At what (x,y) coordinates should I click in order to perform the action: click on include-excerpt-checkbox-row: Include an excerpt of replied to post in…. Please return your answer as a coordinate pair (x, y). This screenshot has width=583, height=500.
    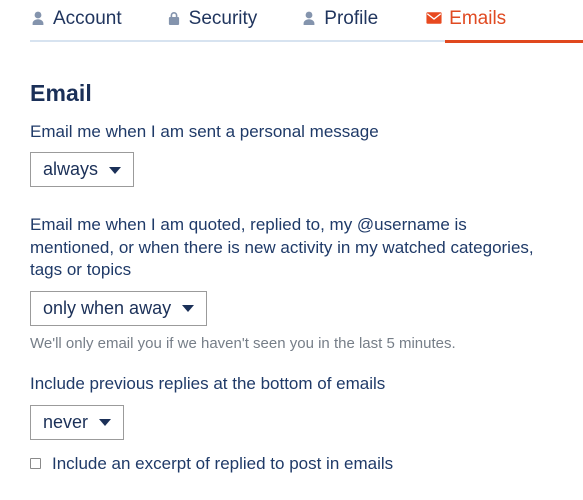
    Looking at the image, I should click on (306, 464).